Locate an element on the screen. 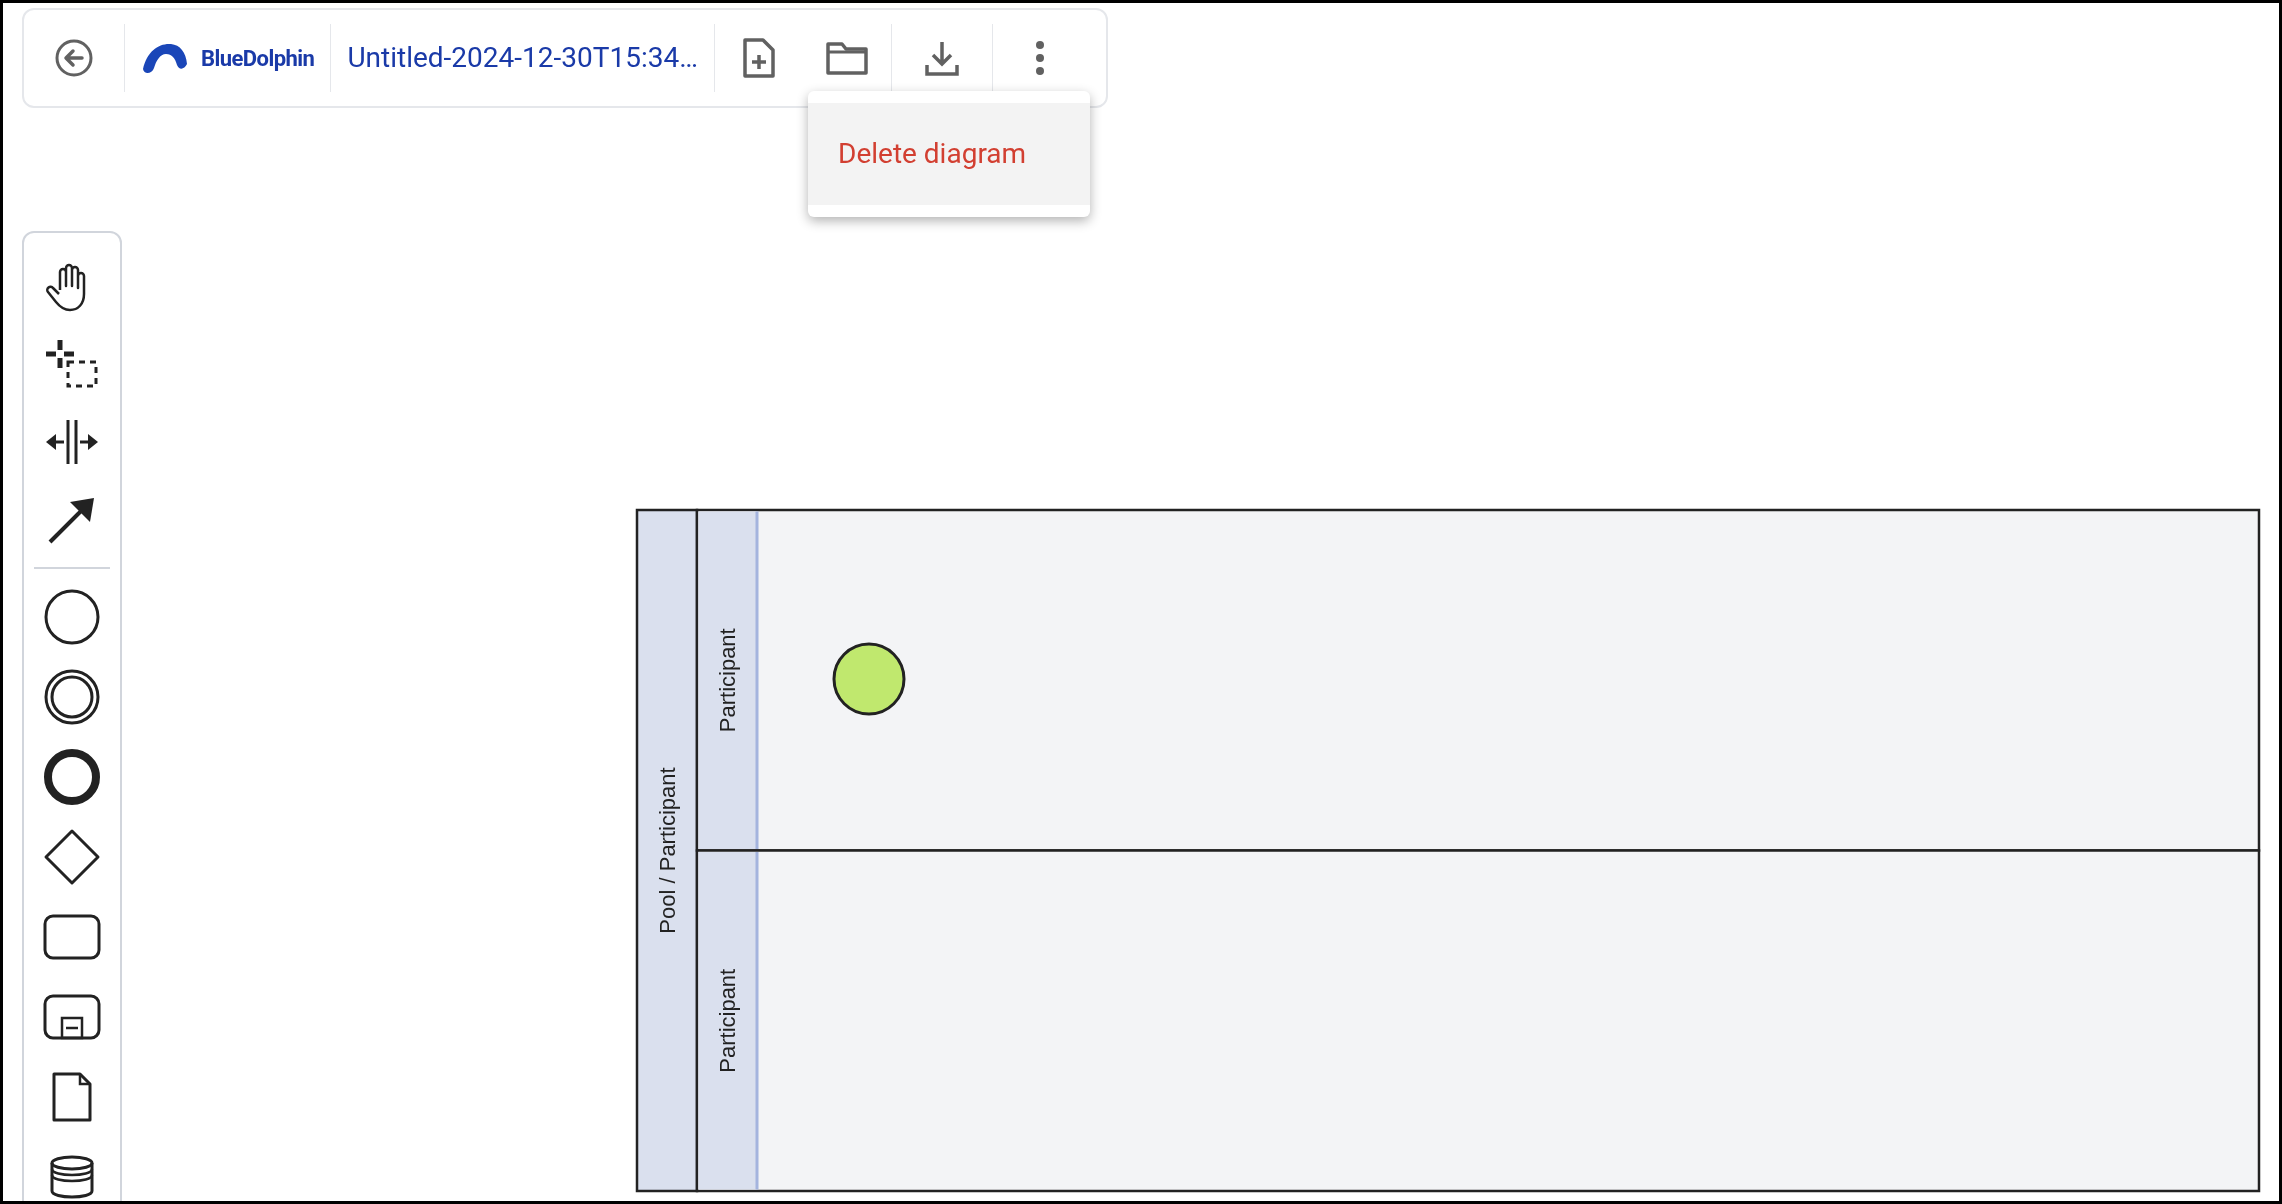  logo-text: BlueDolphin is located at coordinates (258, 58).